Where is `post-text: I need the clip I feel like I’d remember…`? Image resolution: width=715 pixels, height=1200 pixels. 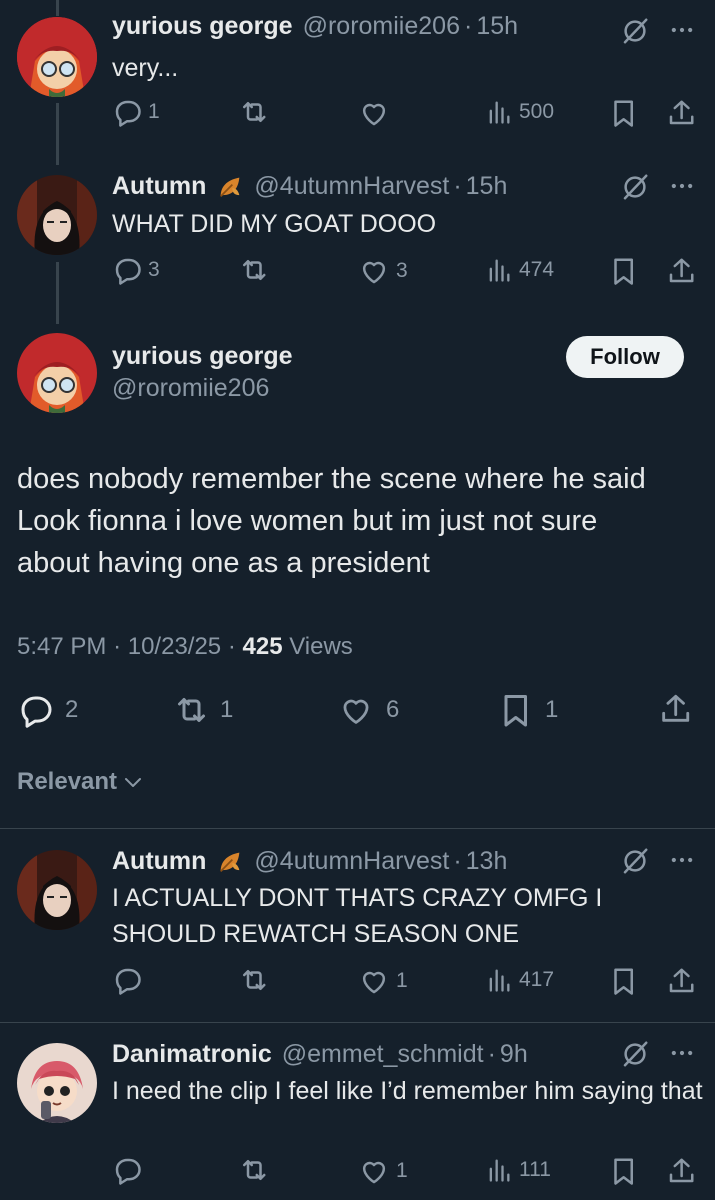
post-text: I need the clip I feel like I’d remember… is located at coordinates (407, 1091).